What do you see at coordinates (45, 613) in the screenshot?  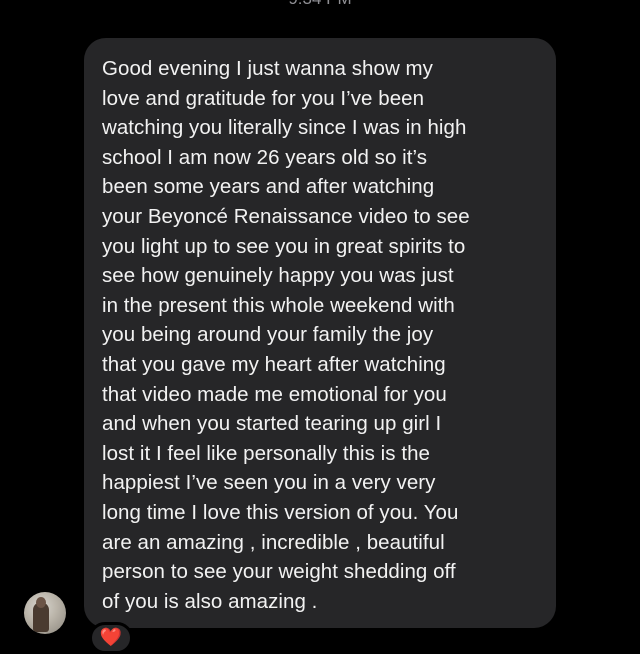 I see `sender-avatar` at bounding box center [45, 613].